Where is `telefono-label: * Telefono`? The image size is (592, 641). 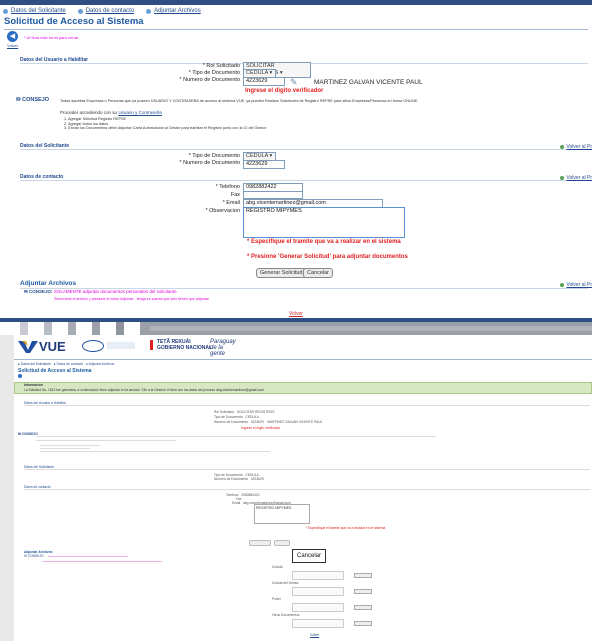
telefono-label: * Telefono is located at coordinates (227, 187).